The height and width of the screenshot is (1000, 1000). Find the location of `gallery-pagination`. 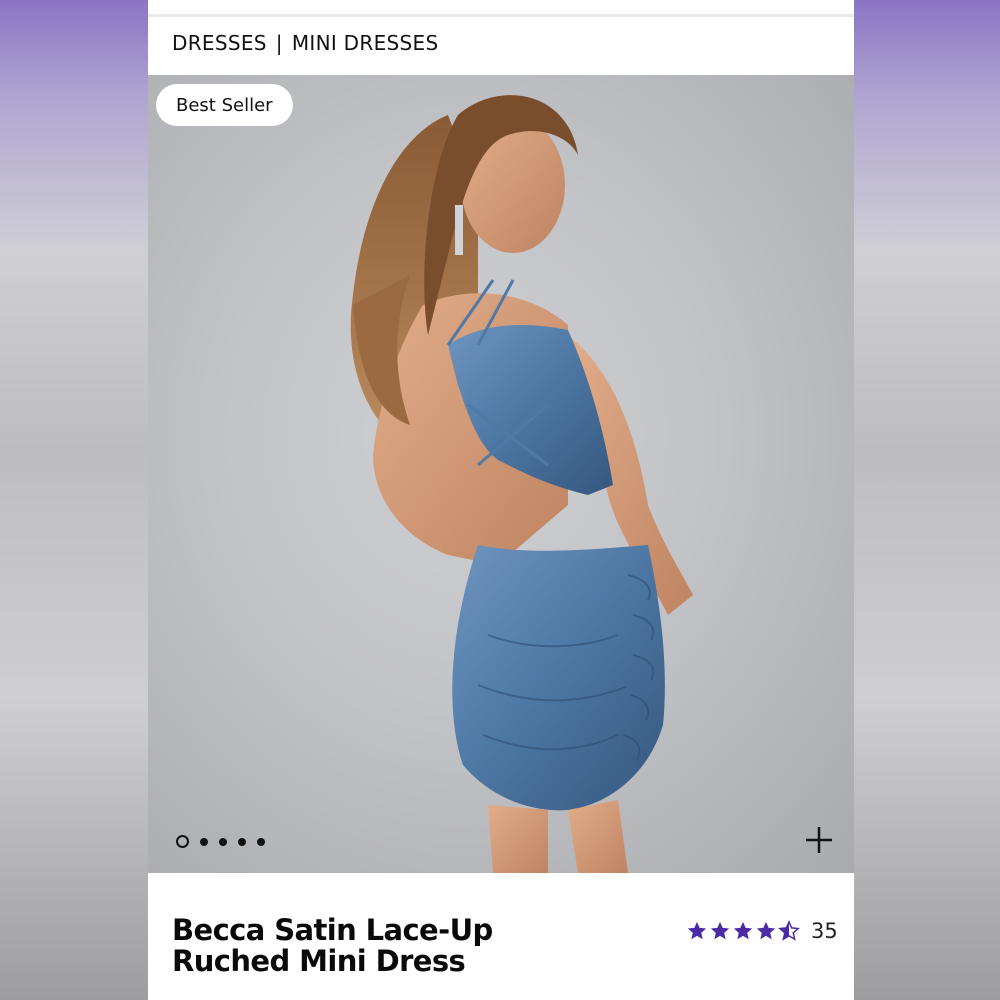

gallery-pagination is located at coordinates (220, 841).